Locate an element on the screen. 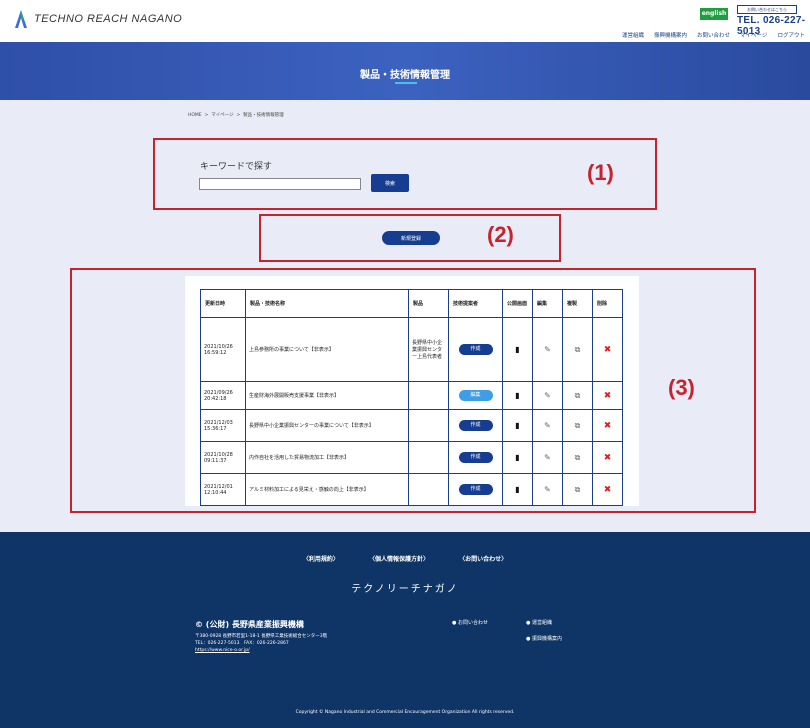 The image size is (810, 728). footer-links: 〈利用規約〉 〈個人情報保護方針〉 〈お問い合わせ〉 is located at coordinates (405, 558).